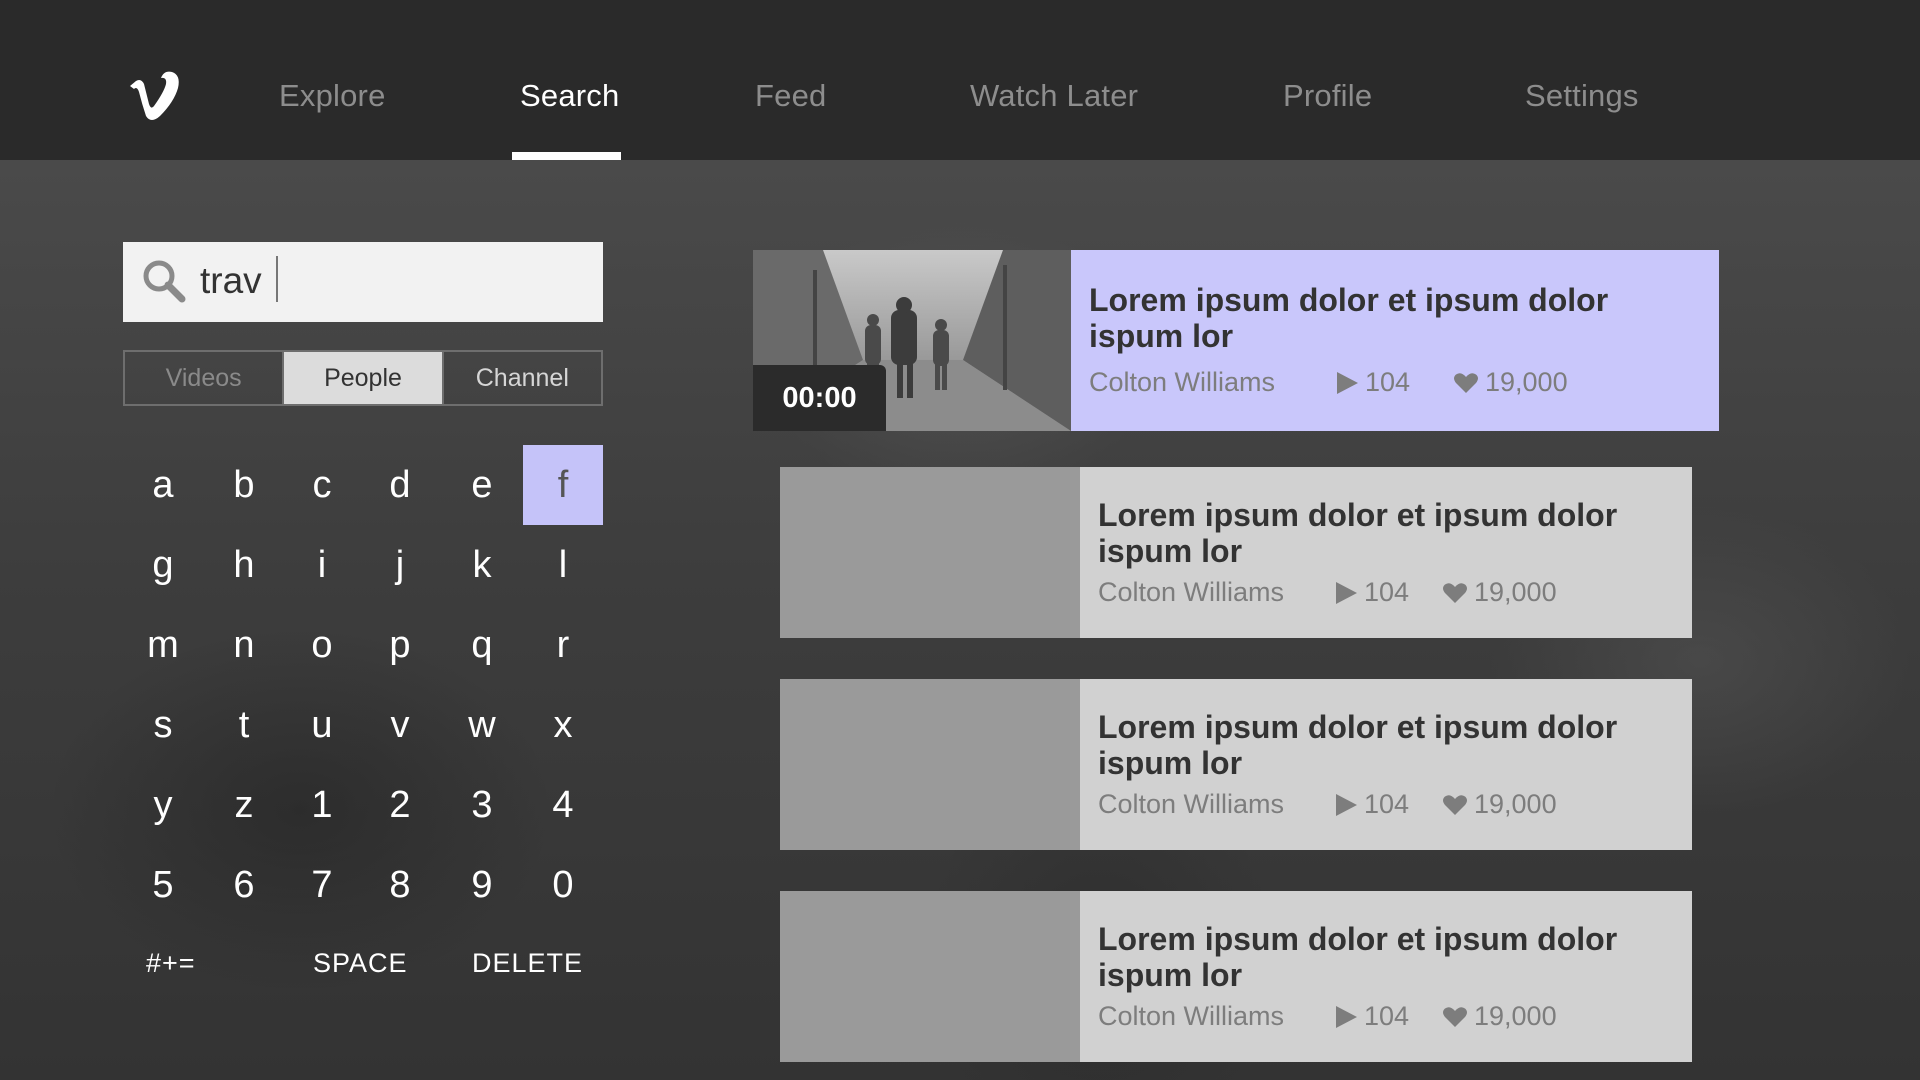 The image size is (1920, 1080). Describe the element at coordinates (332, 96) in the screenshot. I see `nav-explore: Explore` at that location.